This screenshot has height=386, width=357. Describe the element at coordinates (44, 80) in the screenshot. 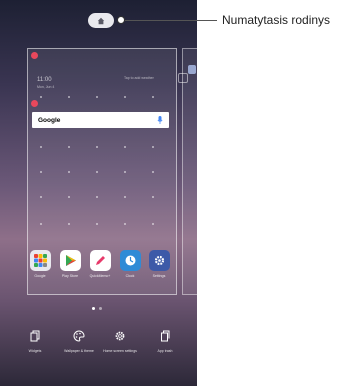

I see `clock-widget-time: 11:00` at that location.